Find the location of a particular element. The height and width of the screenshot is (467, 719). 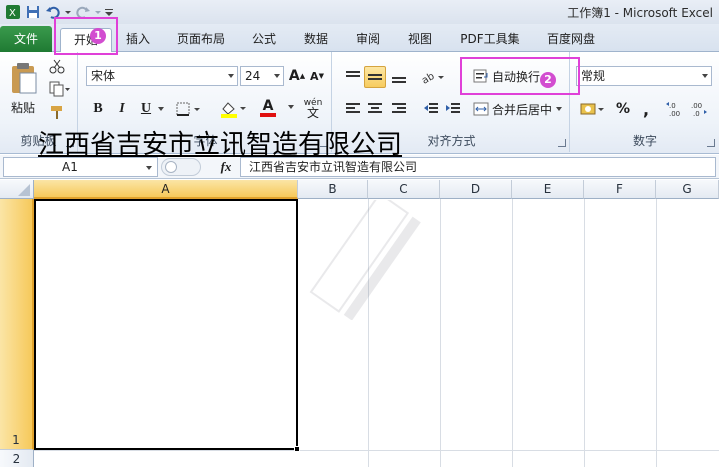

align-center-icon is located at coordinates (375, 108).